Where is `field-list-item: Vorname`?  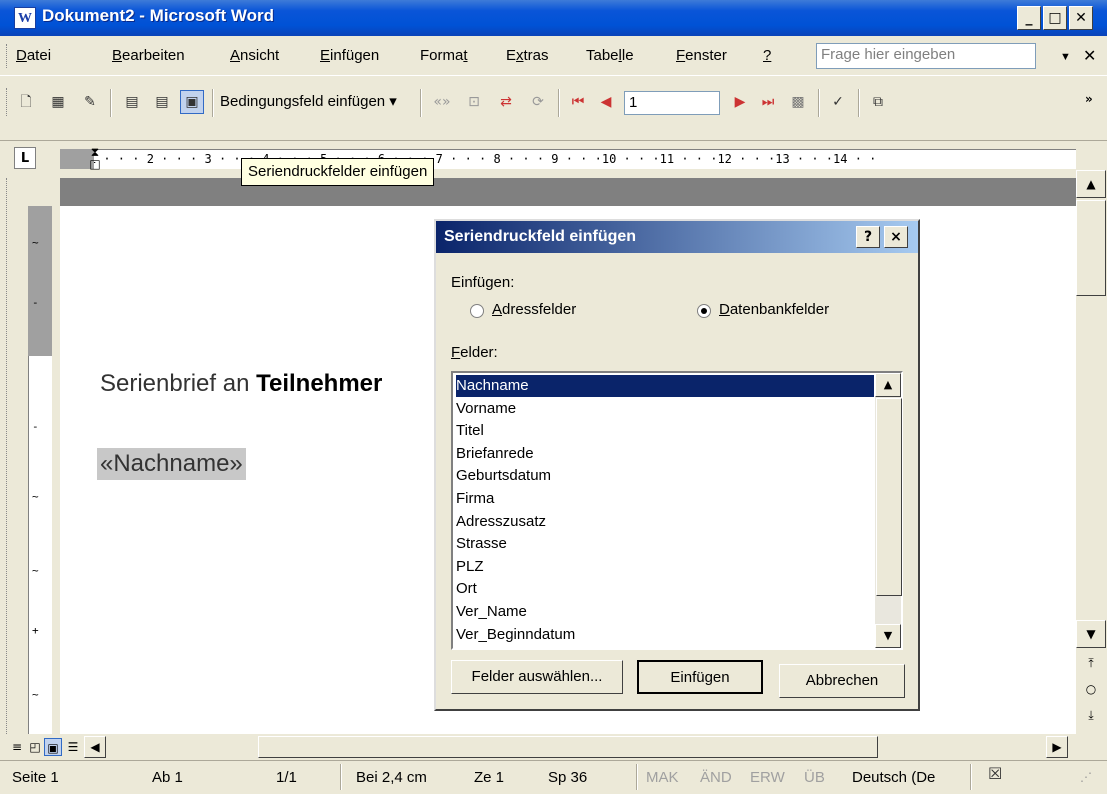 field-list-item: Vorname is located at coordinates (486, 409).